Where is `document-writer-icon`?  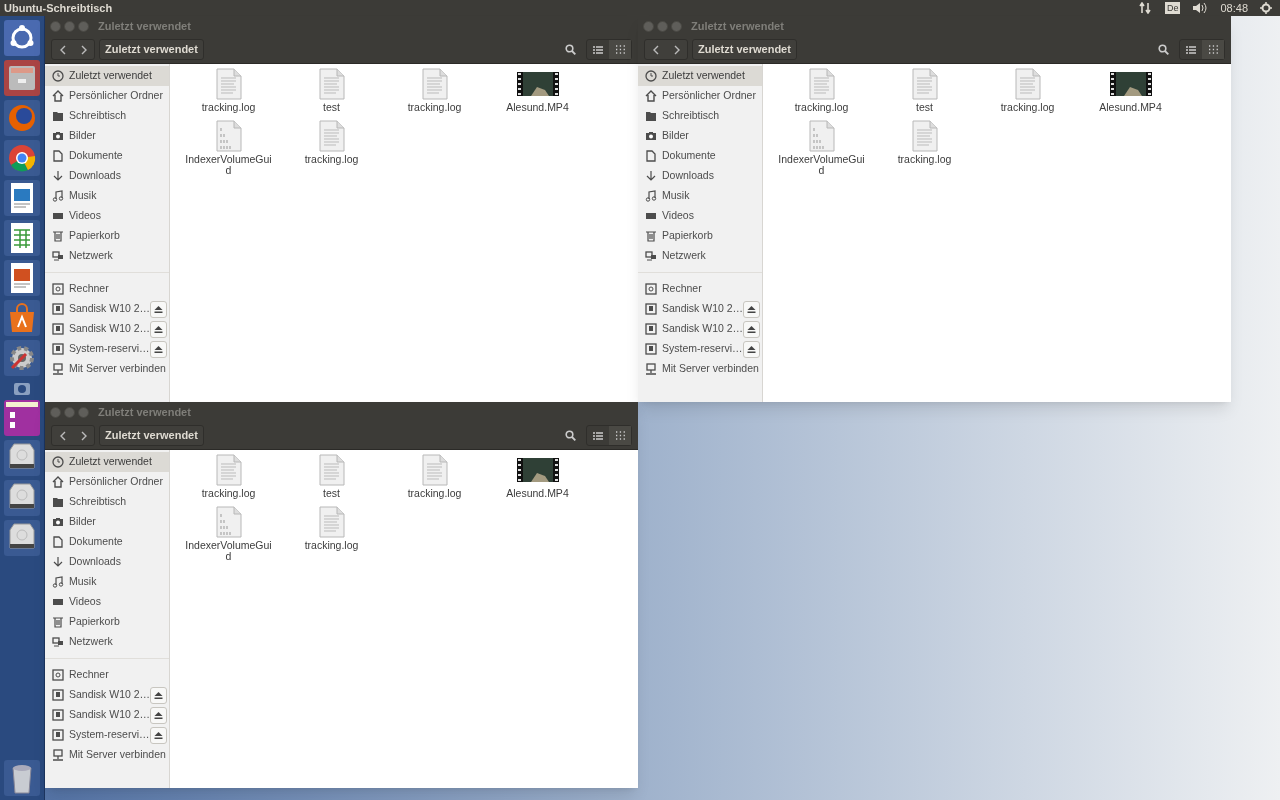 document-writer-icon is located at coordinates (22, 198).